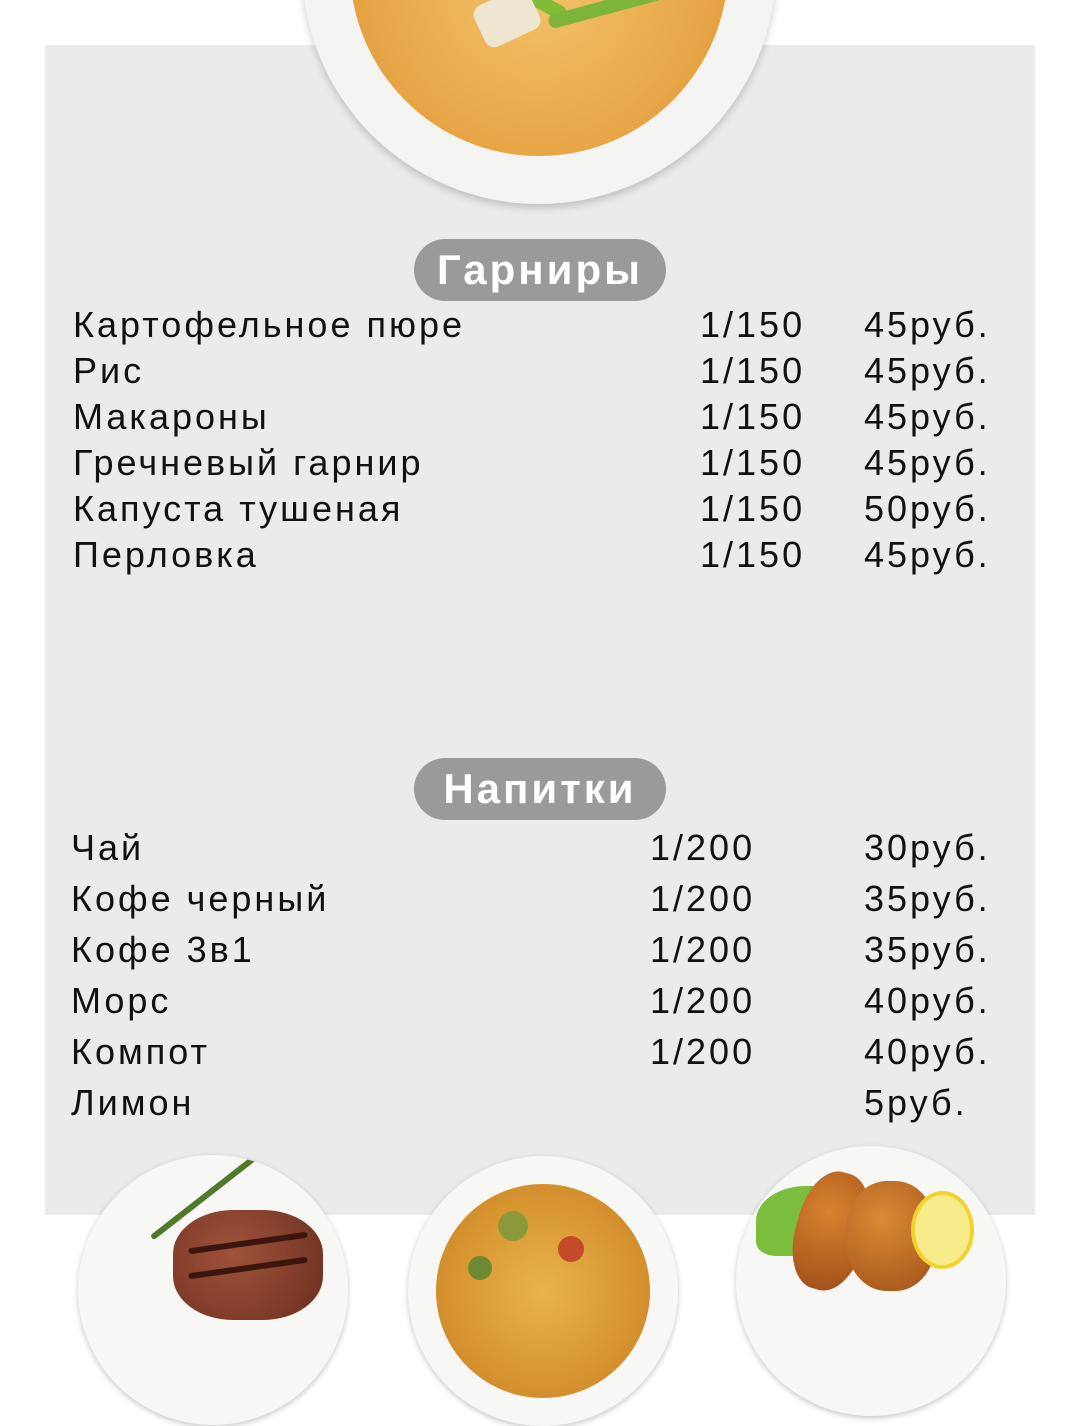 Image resolution: width=1080 pixels, height=1426 pixels. What do you see at coordinates (238, 508) in the screenshot?
I see `item-name: Капуста тушеная` at bounding box center [238, 508].